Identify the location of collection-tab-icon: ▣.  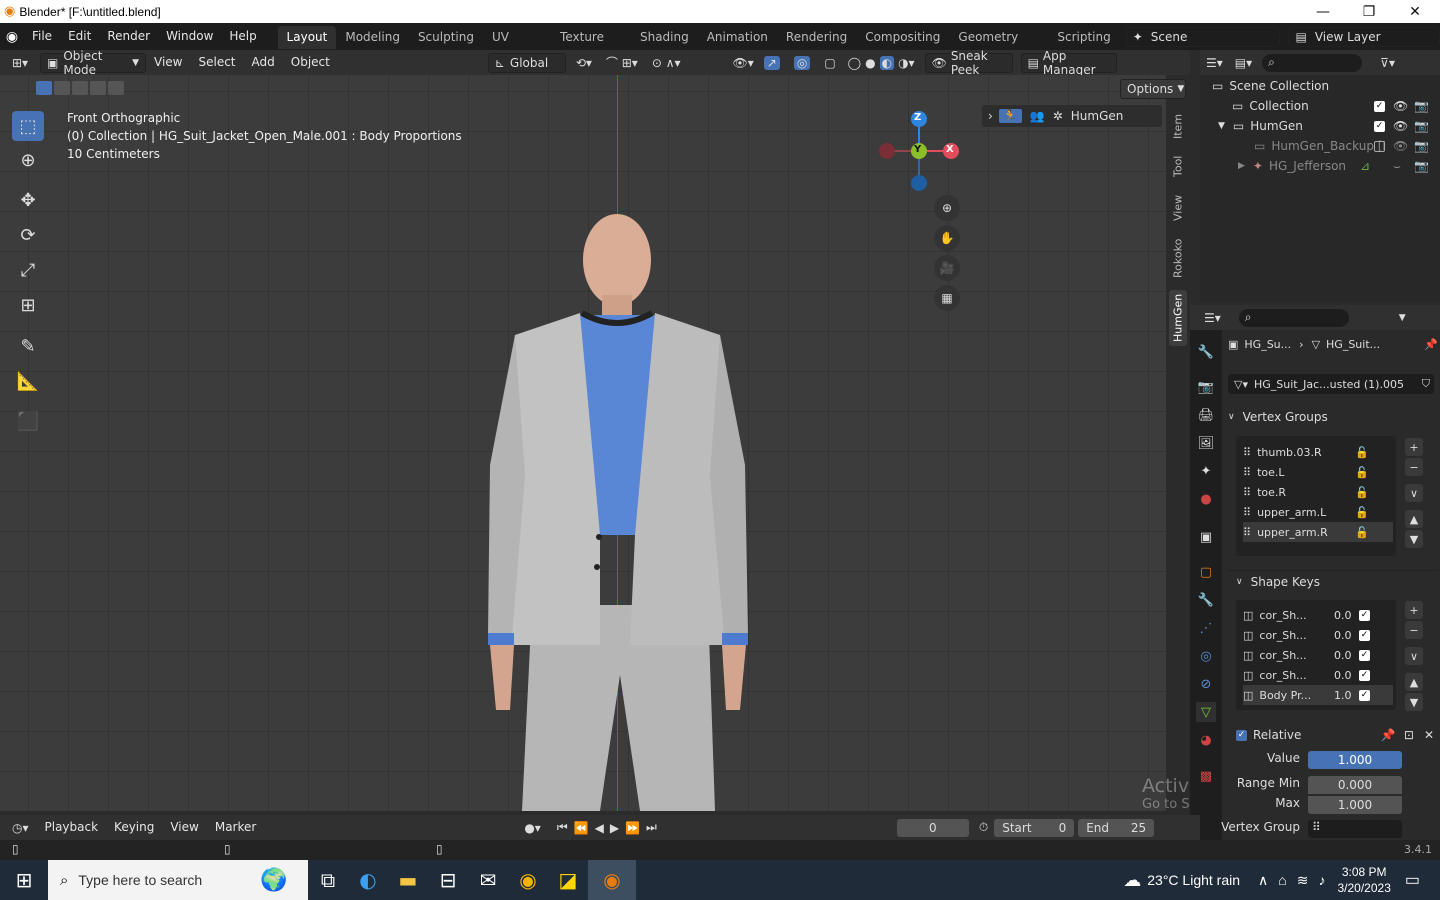
(1206, 537).